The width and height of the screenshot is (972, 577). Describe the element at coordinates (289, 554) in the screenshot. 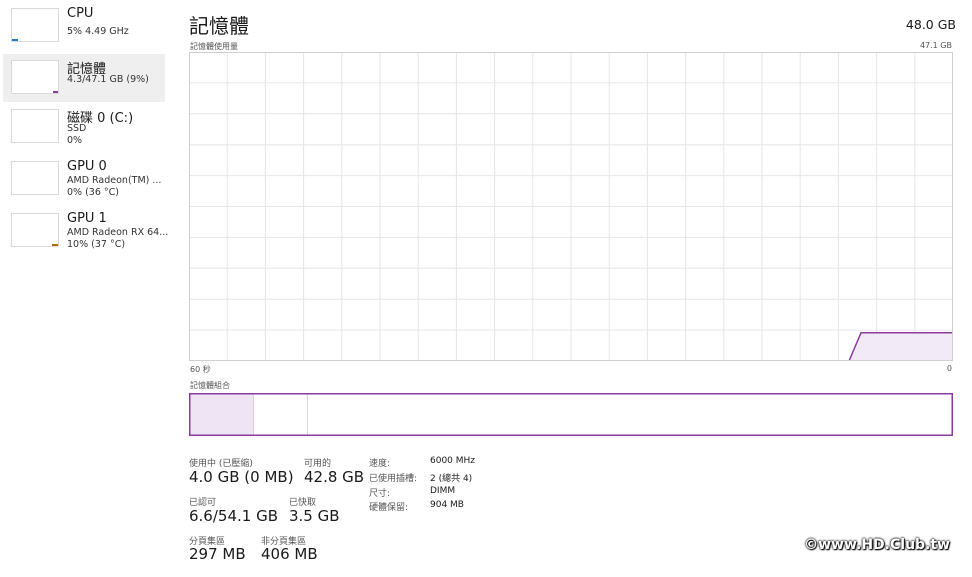

I see `nonpaged-pool-value: 406 MB` at that location.